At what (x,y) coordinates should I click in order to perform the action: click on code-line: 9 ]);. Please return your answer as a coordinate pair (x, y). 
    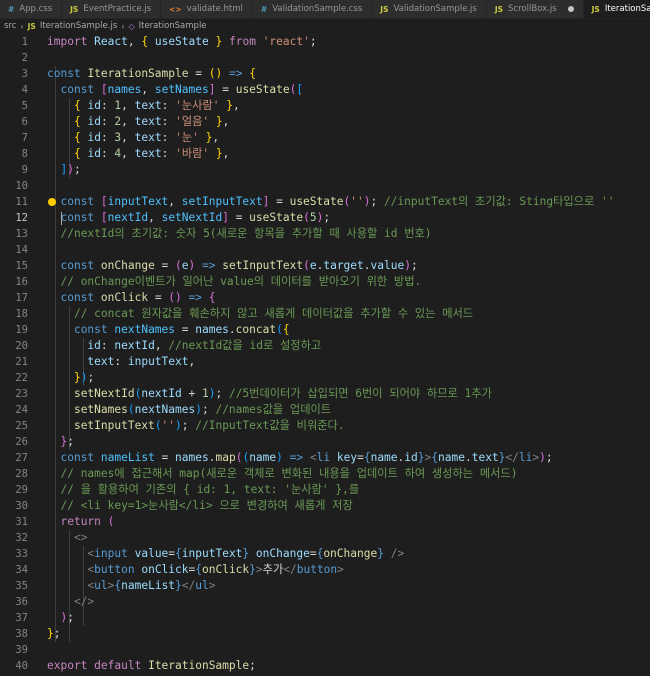
    Looking at the image, I should click on (325, 170).